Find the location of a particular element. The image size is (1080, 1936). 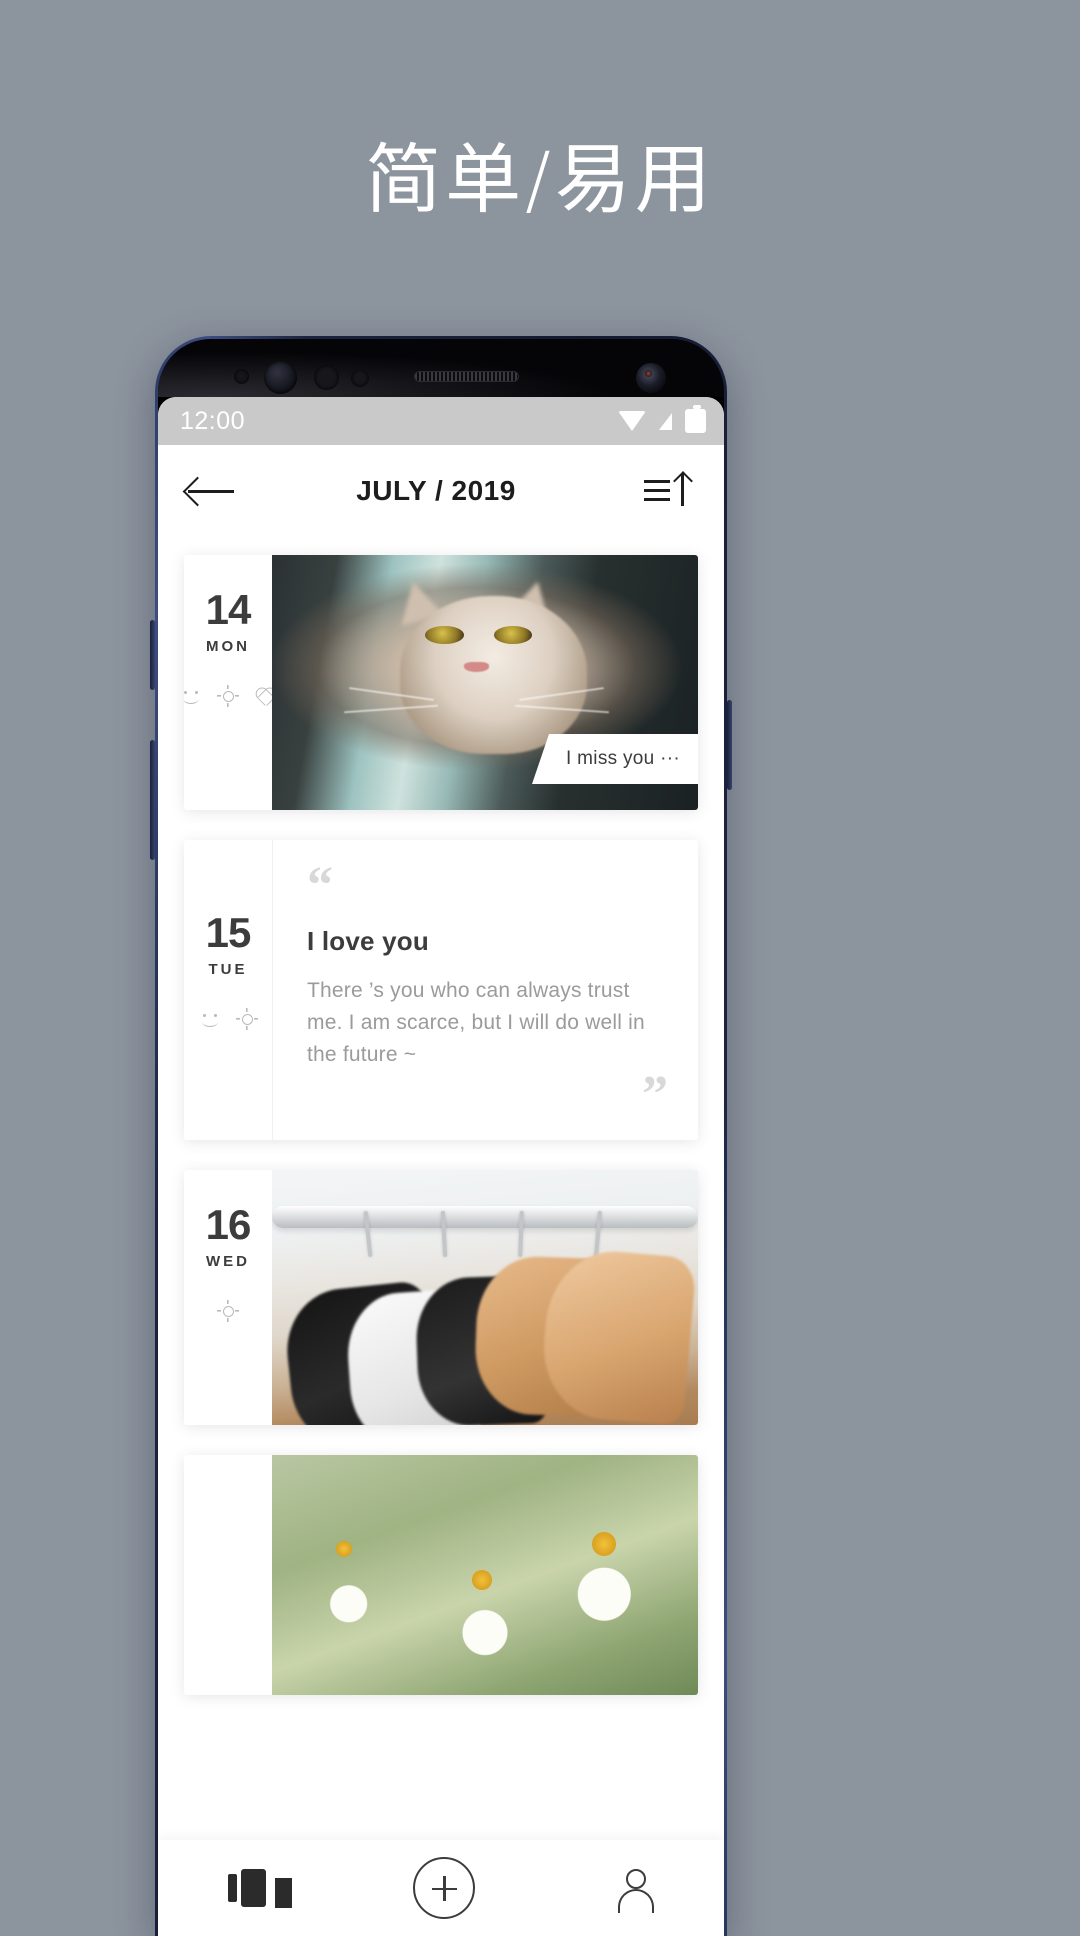

entry-date-column: 16 WED is located at coordinates (228, 1297).